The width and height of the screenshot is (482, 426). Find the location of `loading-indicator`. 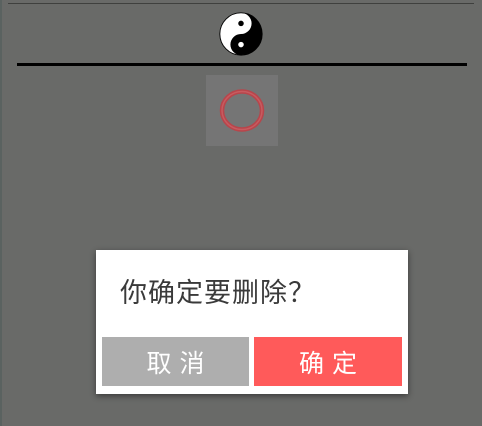

loading-indicator is located at coordinates (242, 110).